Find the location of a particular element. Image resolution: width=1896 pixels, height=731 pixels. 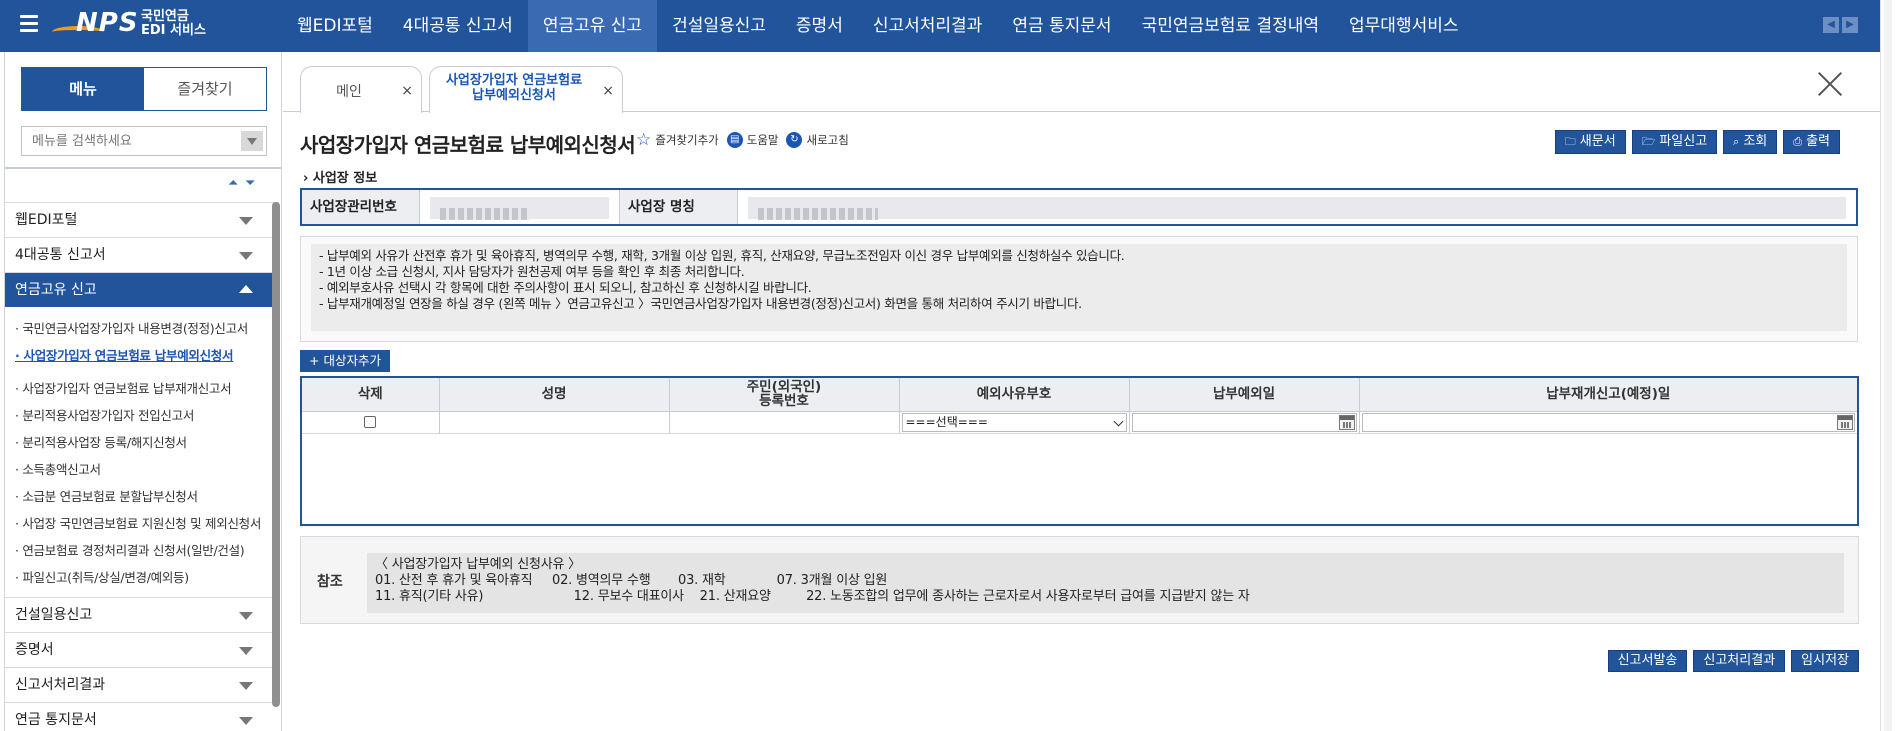

add-favorite-button: ☆ 즐겨찾기추가 is located at coordinates (677, 140).